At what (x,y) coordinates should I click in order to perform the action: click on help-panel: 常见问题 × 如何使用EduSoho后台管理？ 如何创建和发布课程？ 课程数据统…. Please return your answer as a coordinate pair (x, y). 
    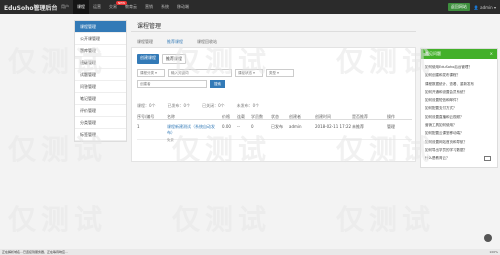
    Looking at the image, I should click on (459, 108).